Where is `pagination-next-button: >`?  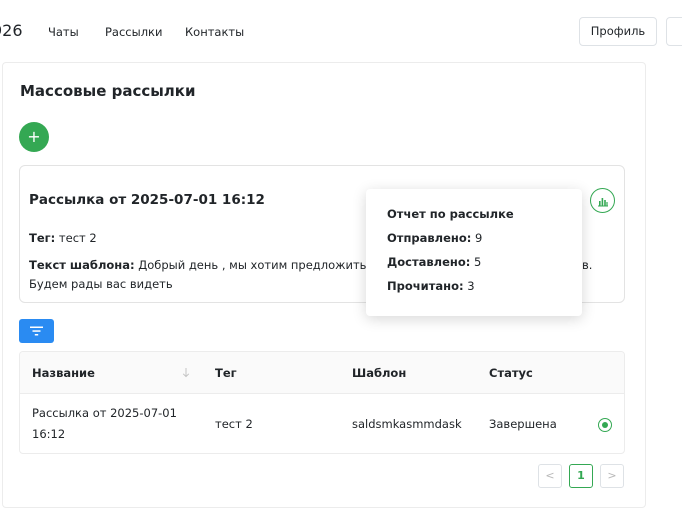 pagination-next-button: > is located at coordinates (612, 476).